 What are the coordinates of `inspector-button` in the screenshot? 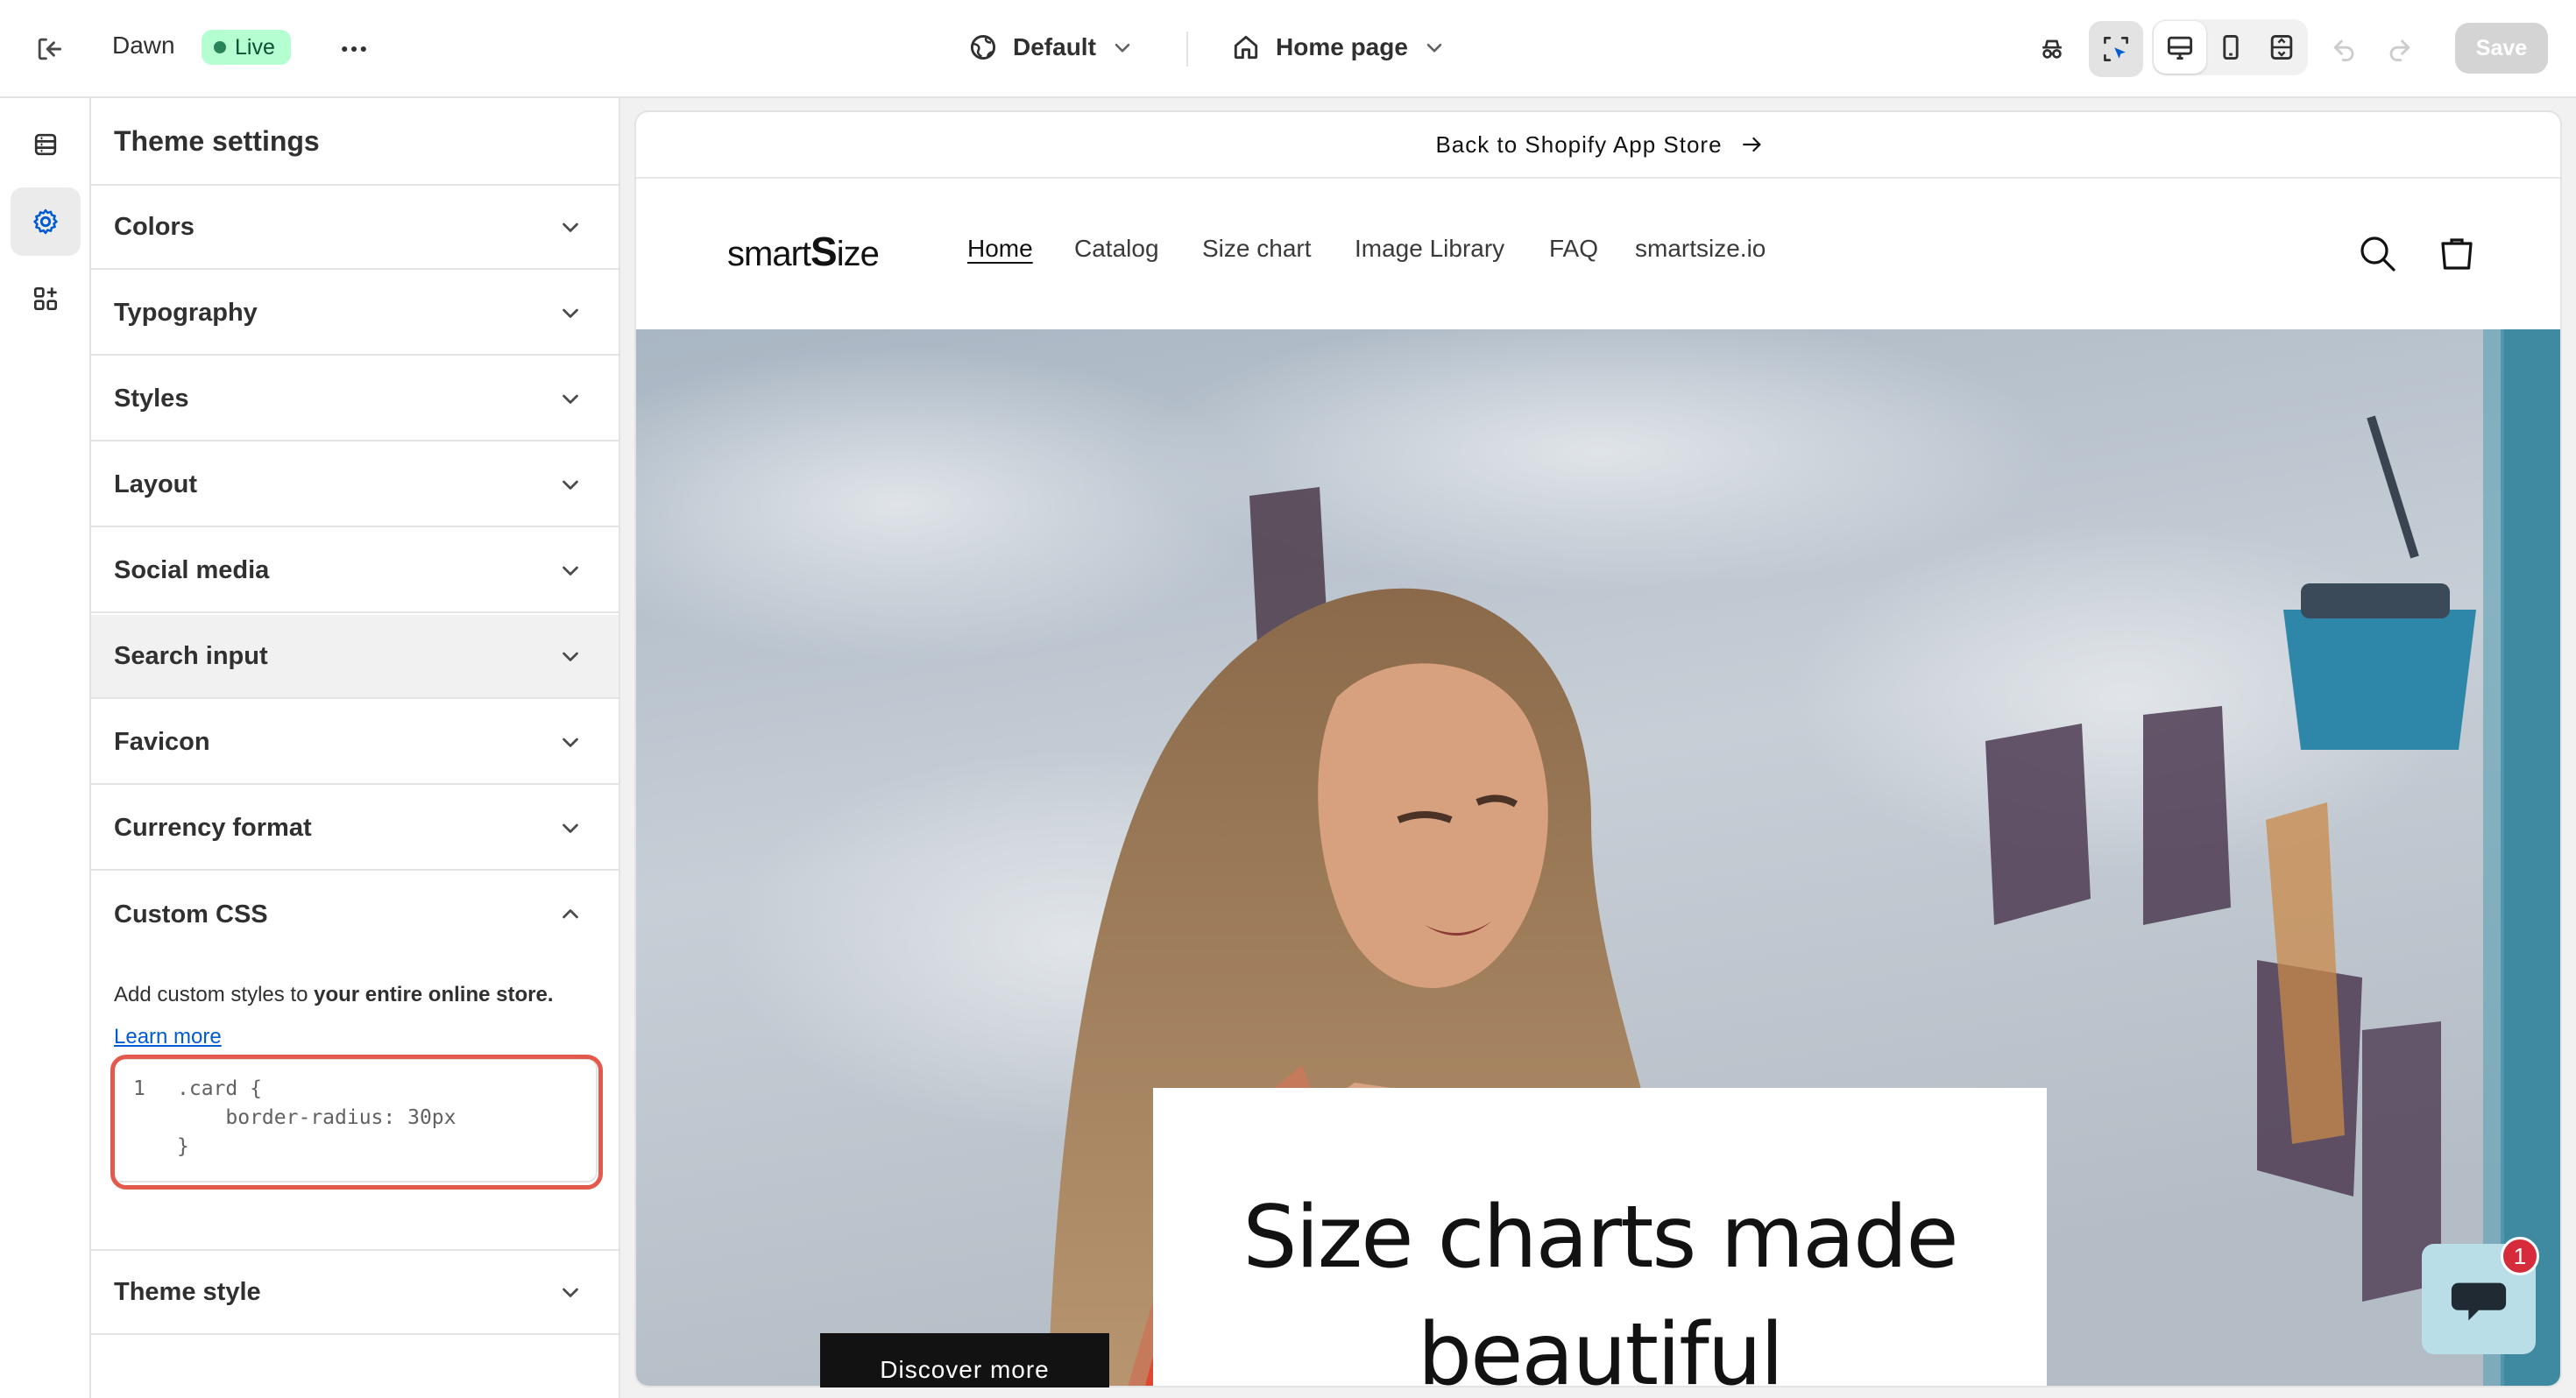 It's located at (2116, 49).